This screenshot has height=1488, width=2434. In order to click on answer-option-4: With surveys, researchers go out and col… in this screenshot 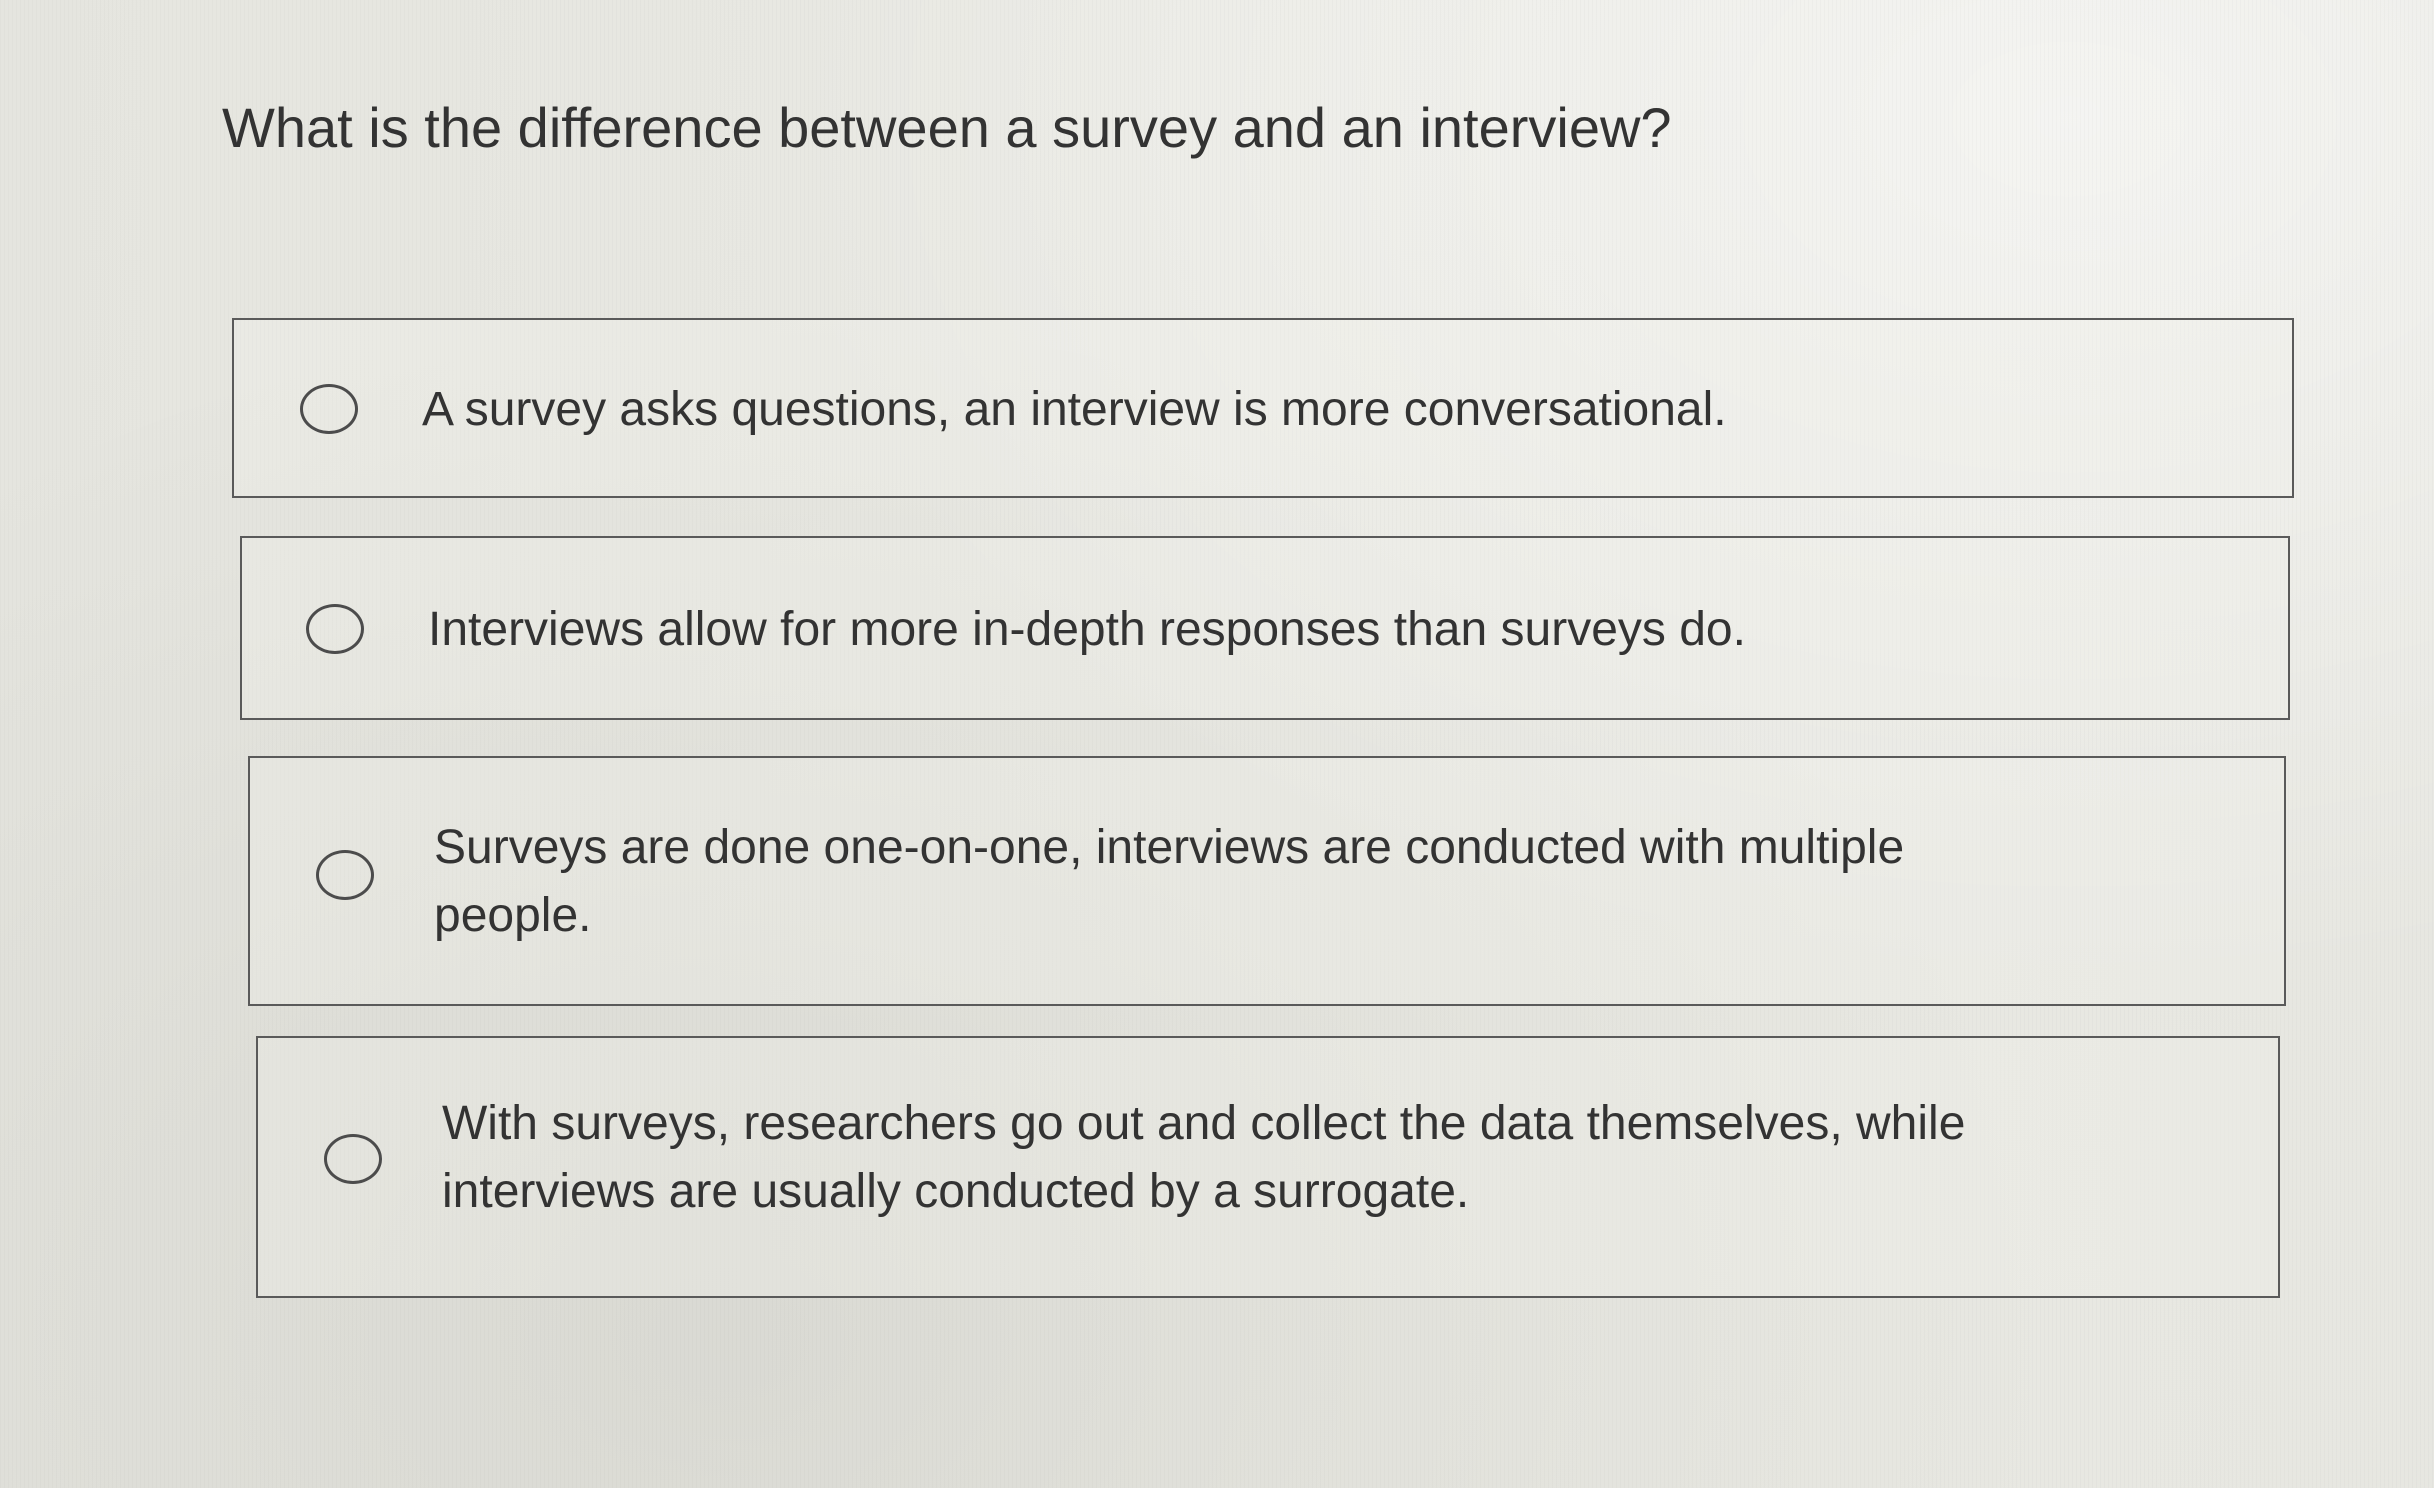, I will do `click(1268, 1167)`.